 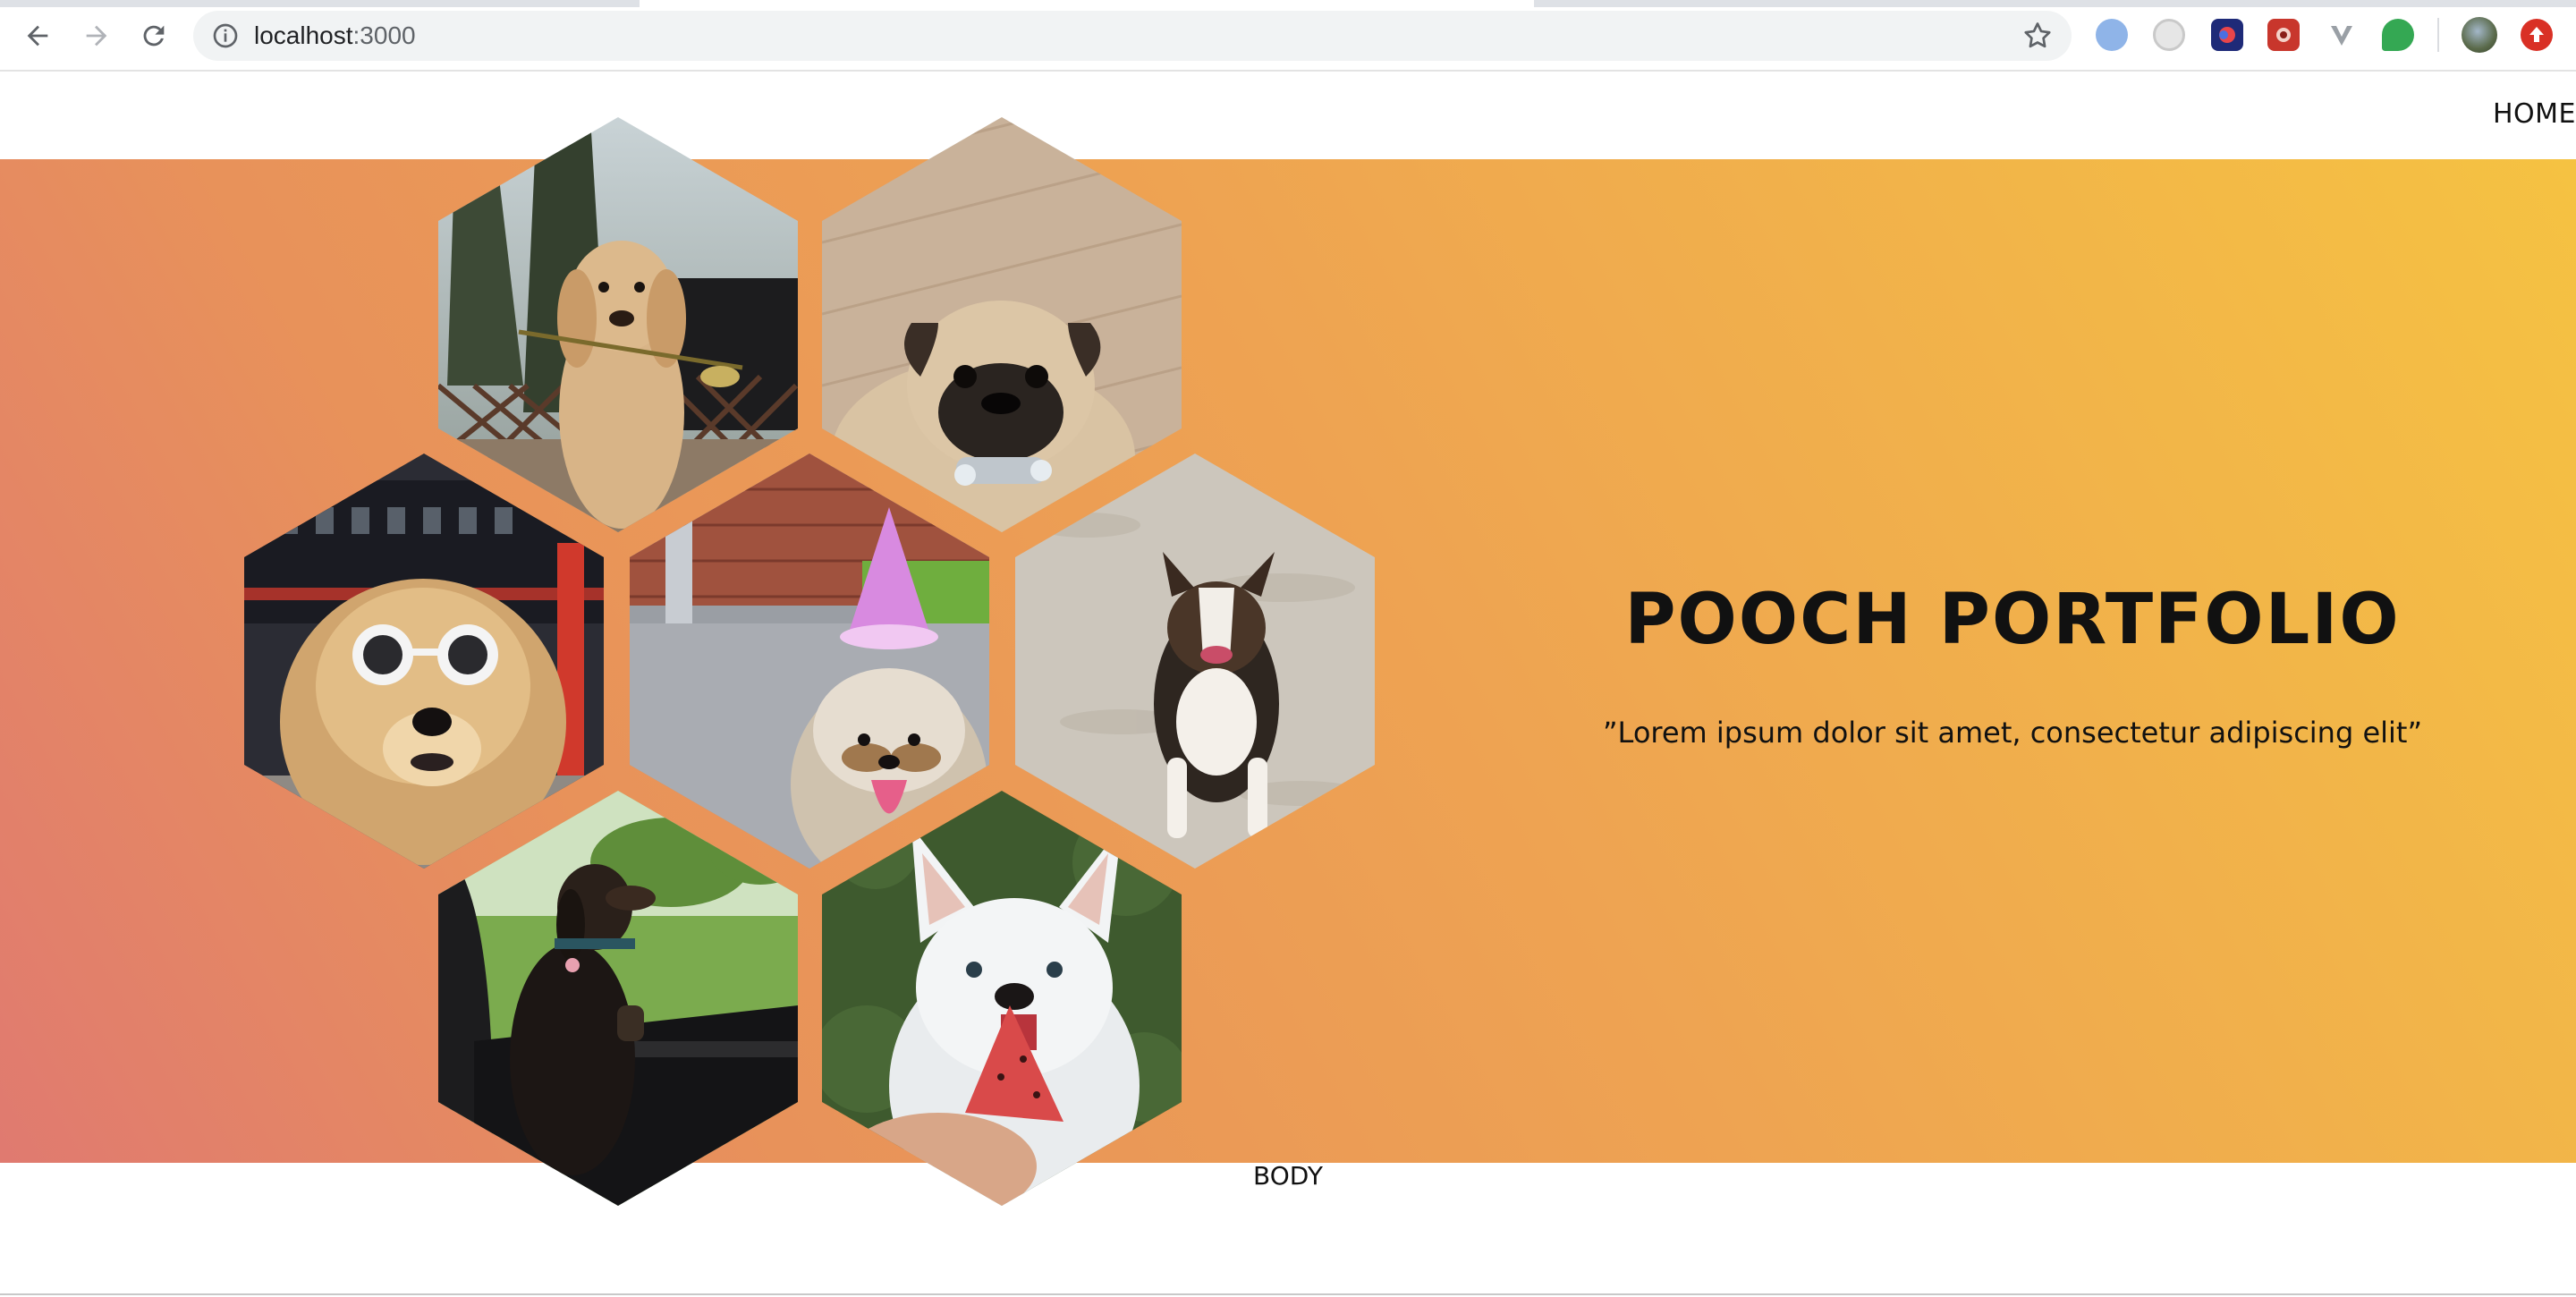 I want to click on photo-australian-shepherd, so click(x=1195, y=661).